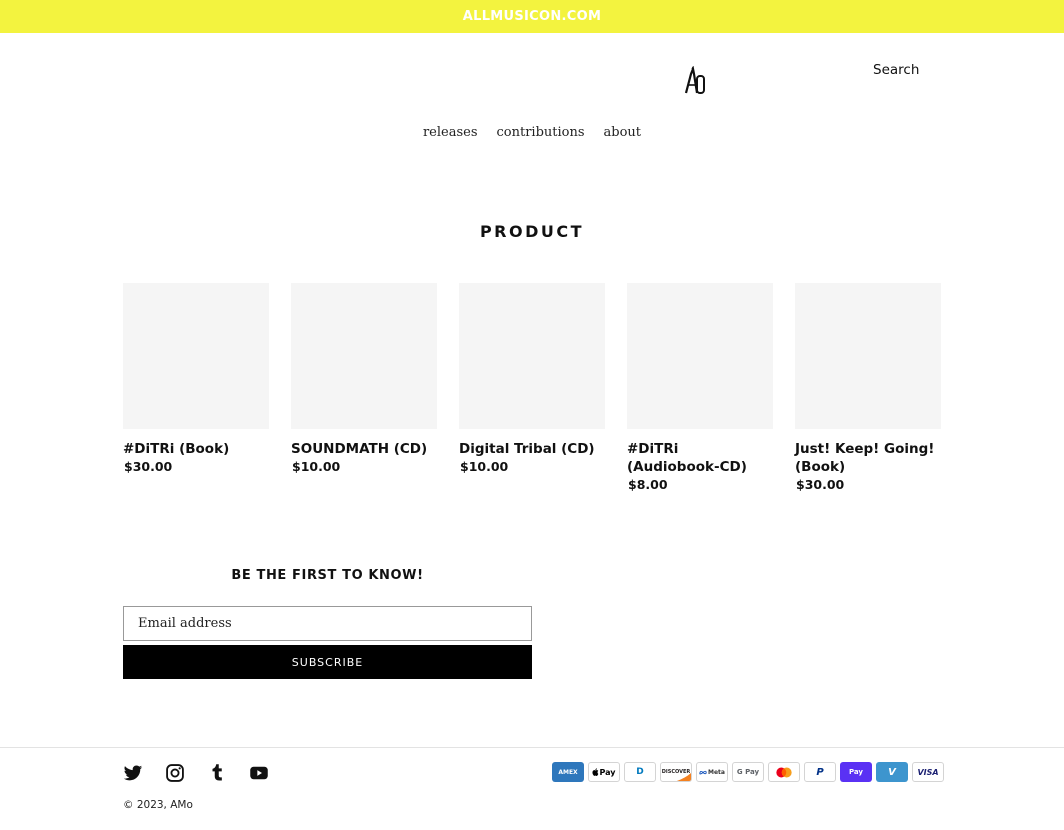 This screenshot has height=830, width=1064. I want to click on copyright: © 2023, AMo, so click(158, 805).